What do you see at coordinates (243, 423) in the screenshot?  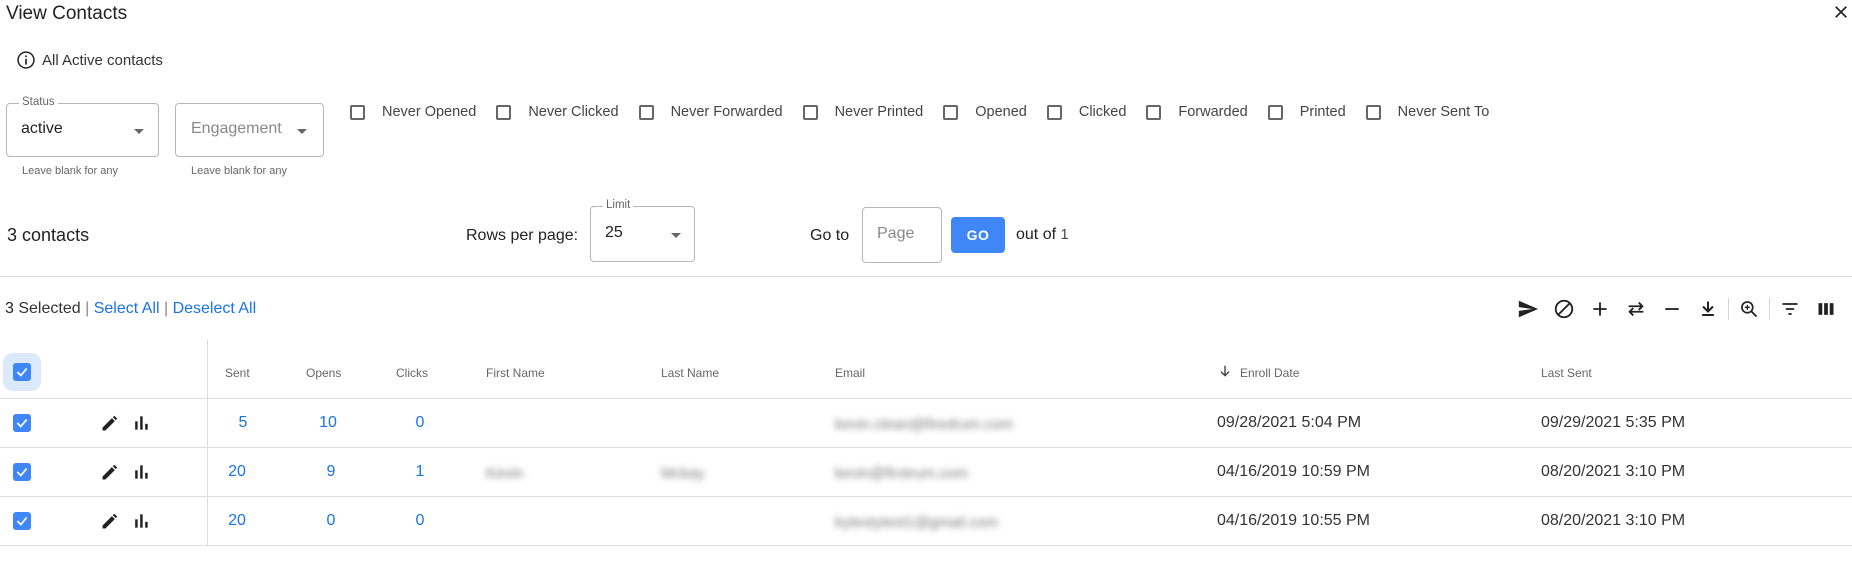 I see `sent-value: 5` at bounding box center [243, 423].